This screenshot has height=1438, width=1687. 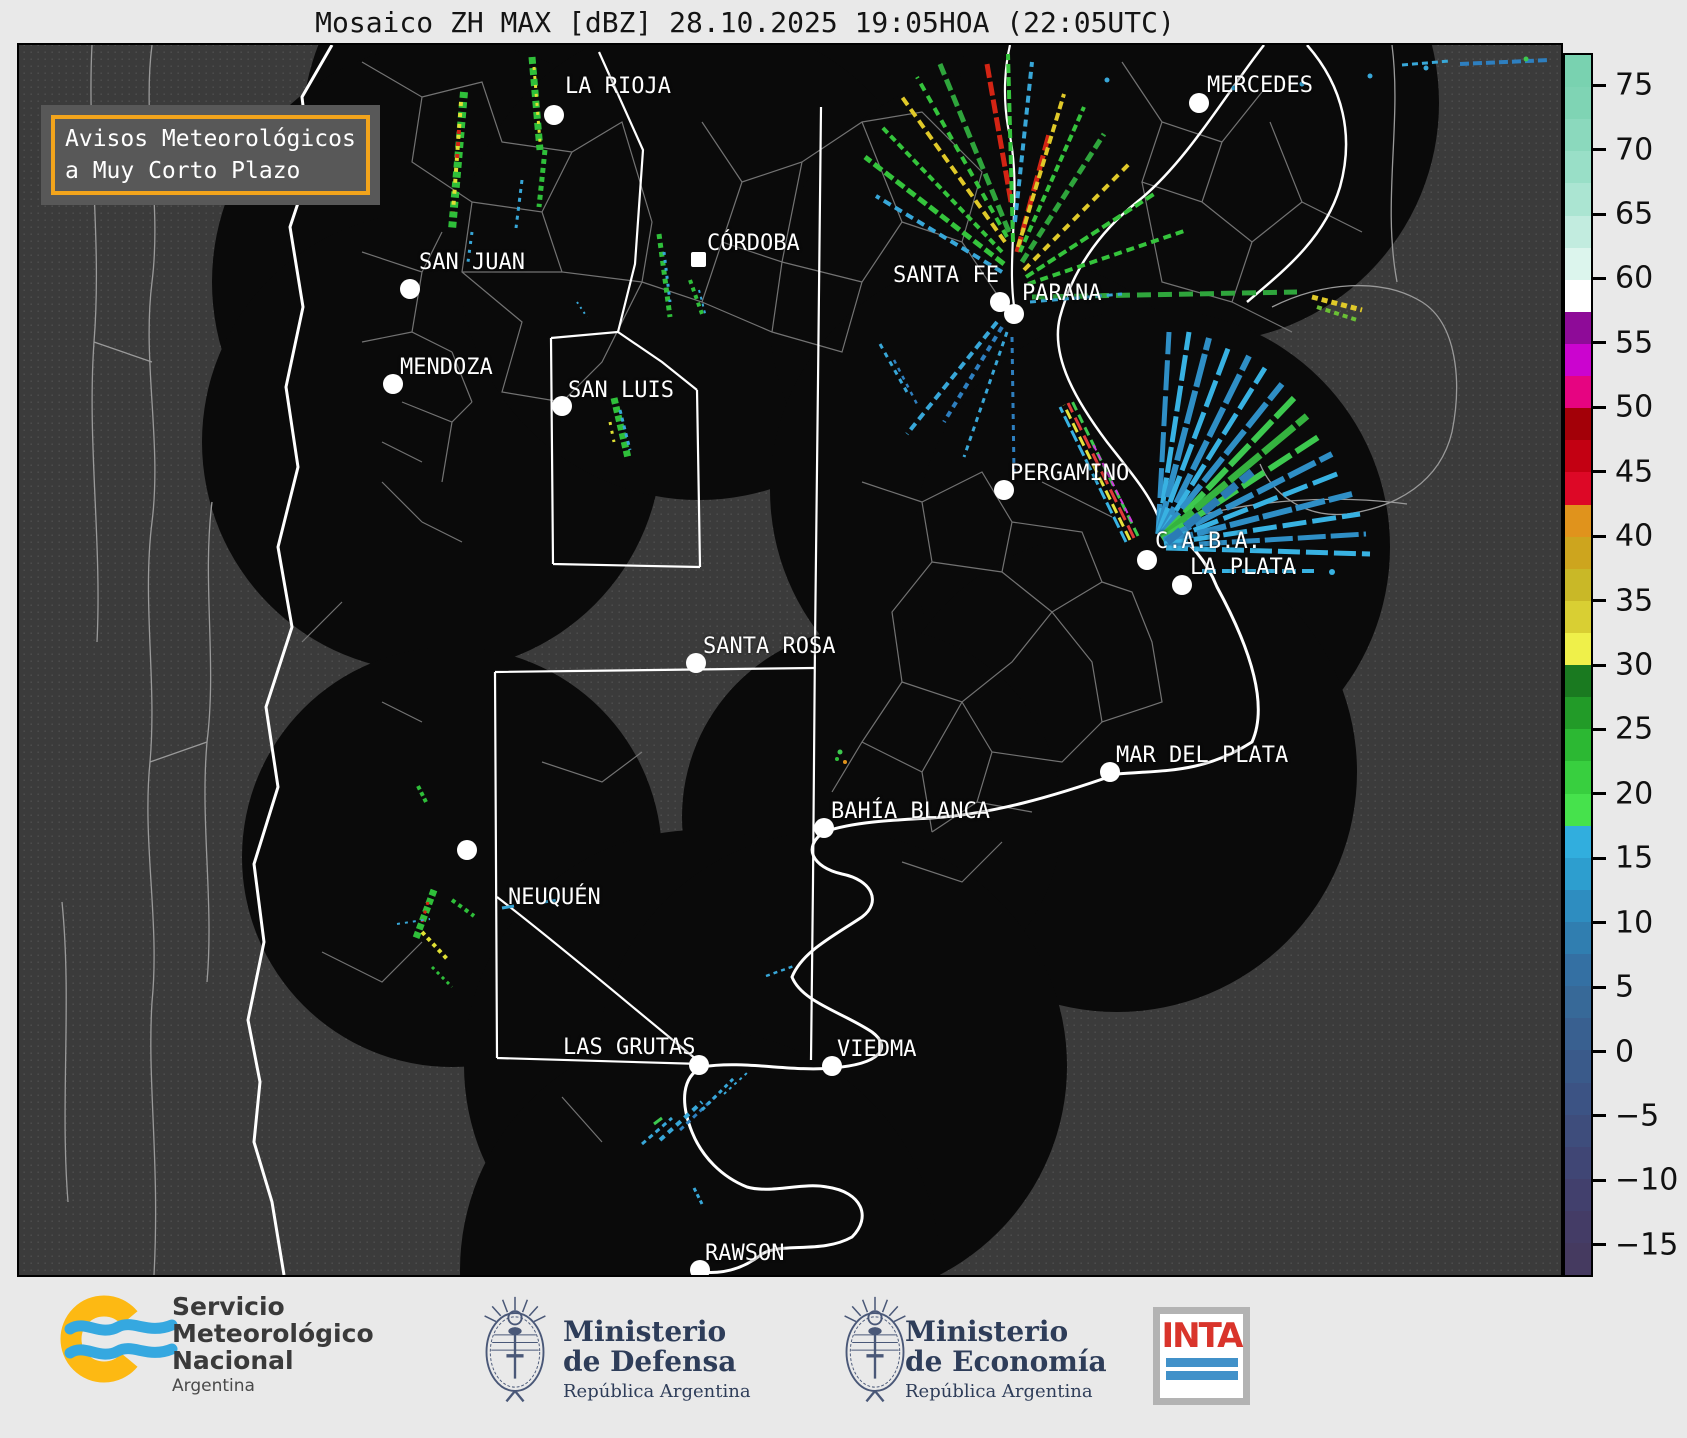 What do you see at coordinates (233, 1360) in the screenshot?
I see `smn-line3: Nacional` at bounding box center [233, 1360].